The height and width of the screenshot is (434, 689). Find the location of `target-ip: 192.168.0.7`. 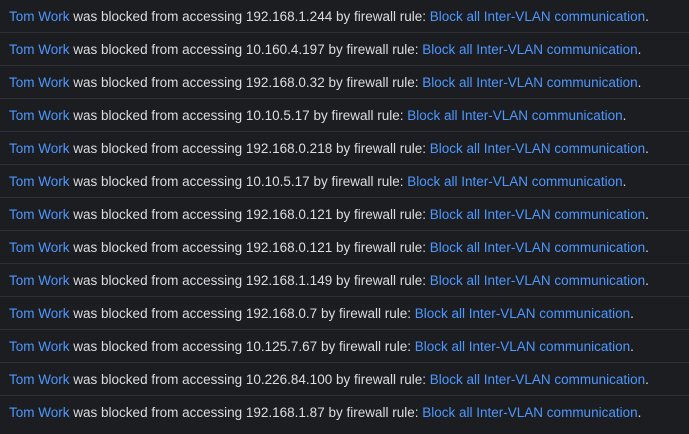

target-ip: 192.168.0.7 is located at coordinates (281, 313).